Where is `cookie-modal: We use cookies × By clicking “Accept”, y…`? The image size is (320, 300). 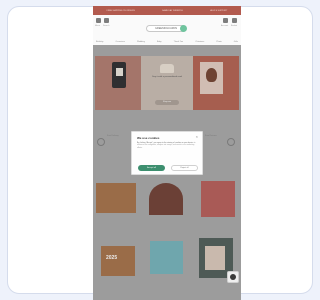
cookie-modal: We use cookies × By clicking “Accept”, y… is located at coordinates (167, 153).